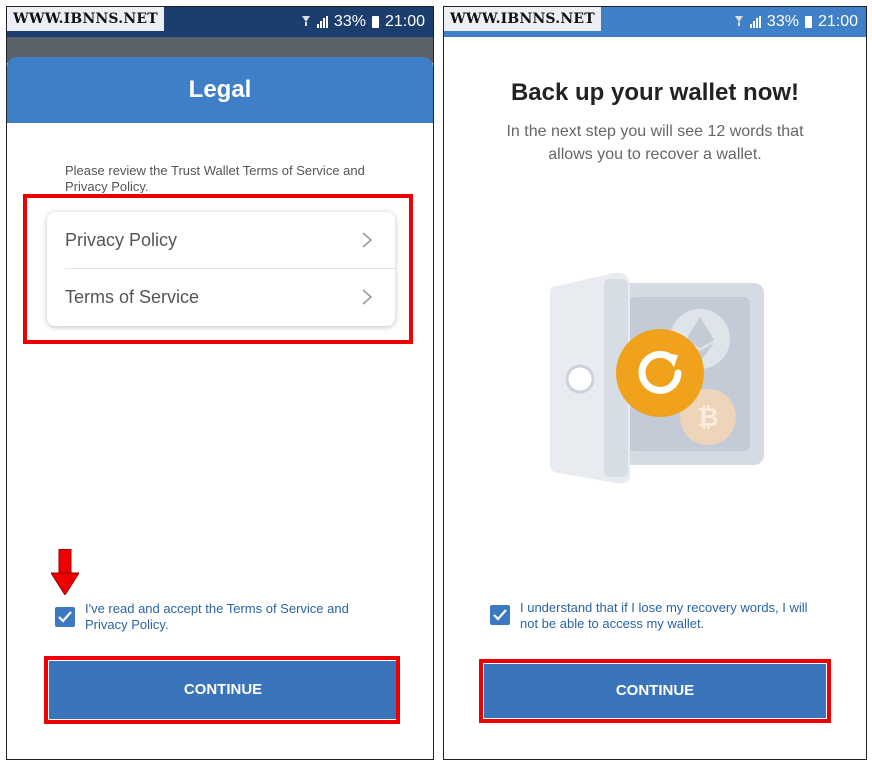 This screenshot has width=872, height=768. I want to click on understand-checkbox, so click(500, 615).